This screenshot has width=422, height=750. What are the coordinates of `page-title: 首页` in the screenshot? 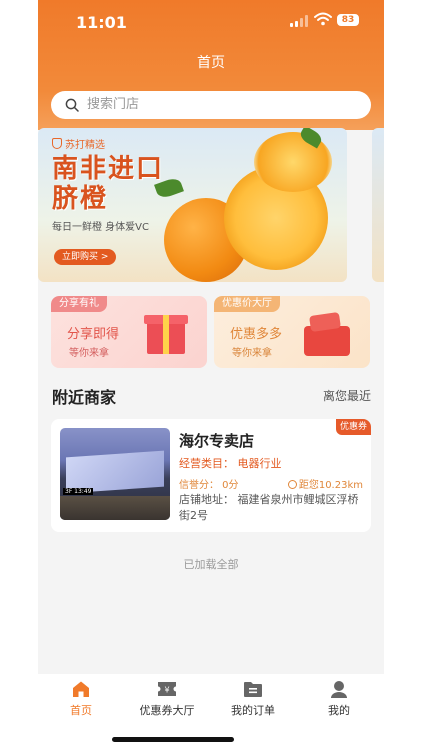 It's located at (211, 63).